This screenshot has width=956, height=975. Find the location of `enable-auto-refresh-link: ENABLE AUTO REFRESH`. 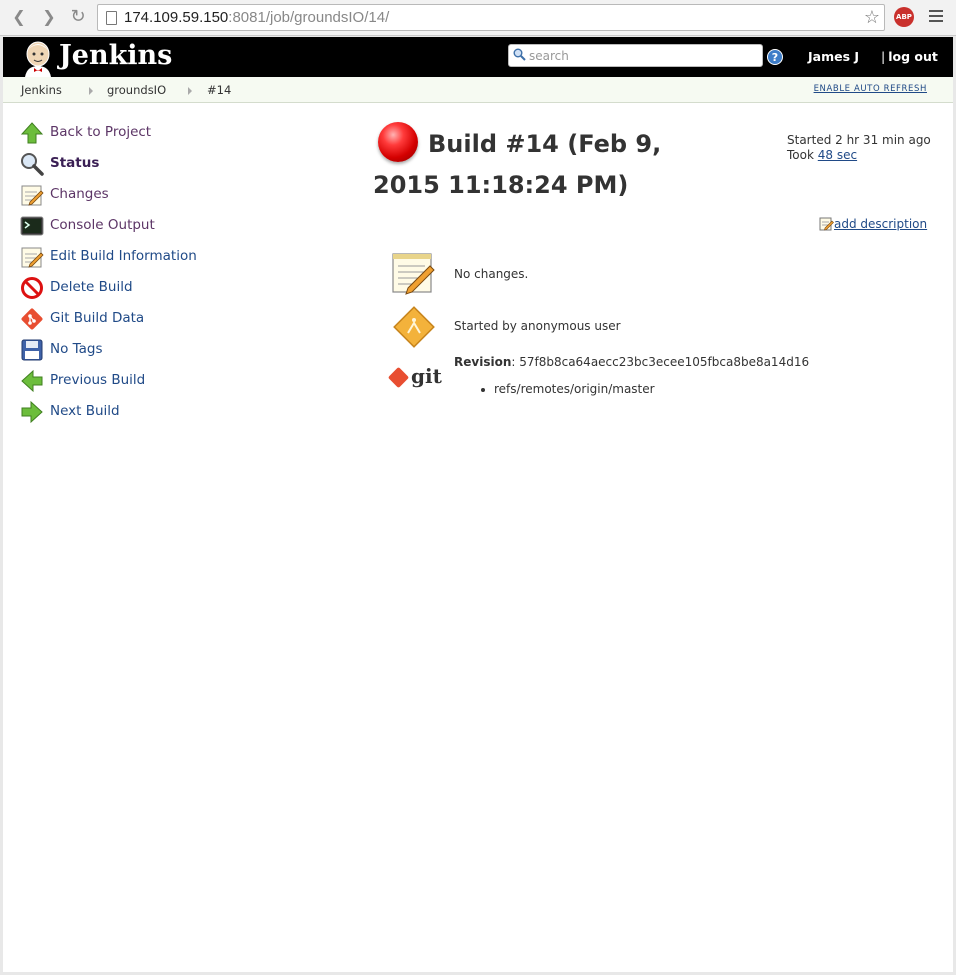

enable-auto-refresh-link: ENABLE AUTO REFRESH is located at coordinates (870, 89).